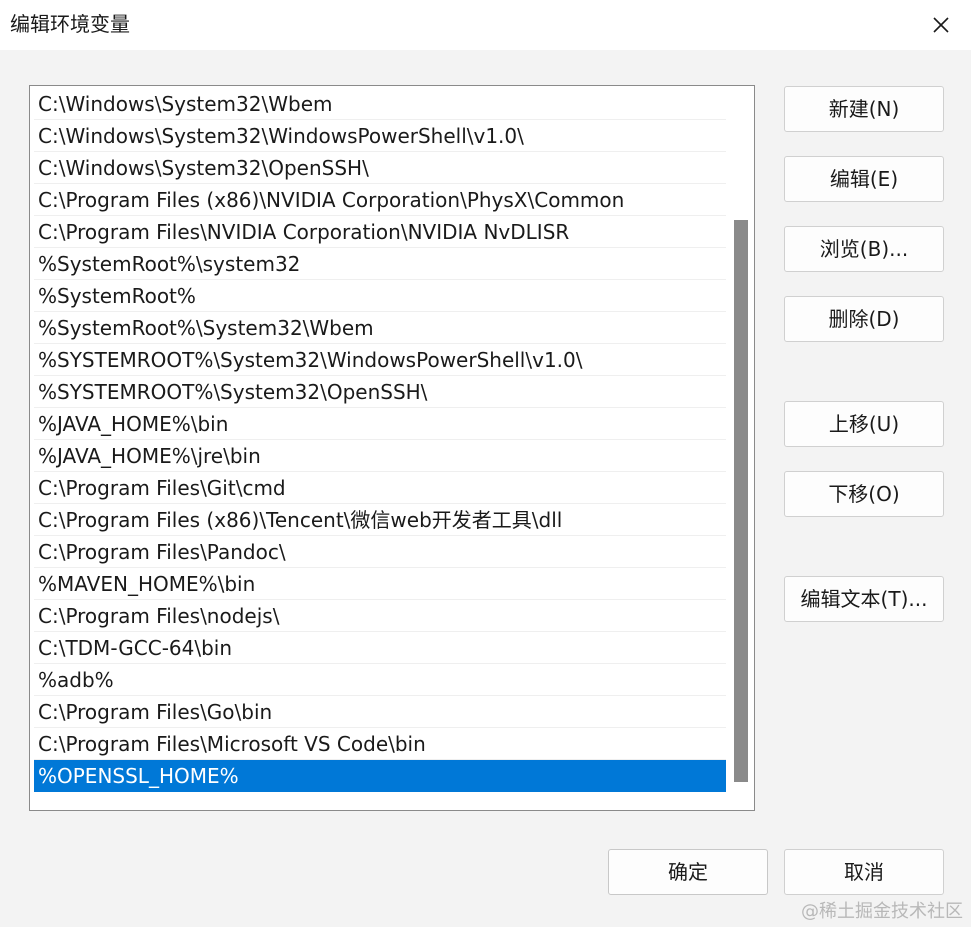 This screenshot has width=971, height=927. What do you see at coordinates (380, 424) in the screenshot?
I see `path-list-item: %JAVA_HOME%\bin` at bounding box center [380, 424].